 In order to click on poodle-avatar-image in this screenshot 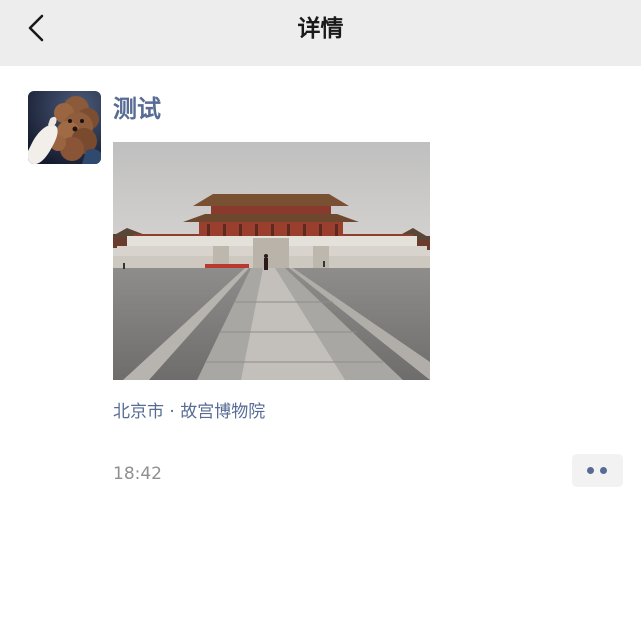, I will do `click(64, 127)`.